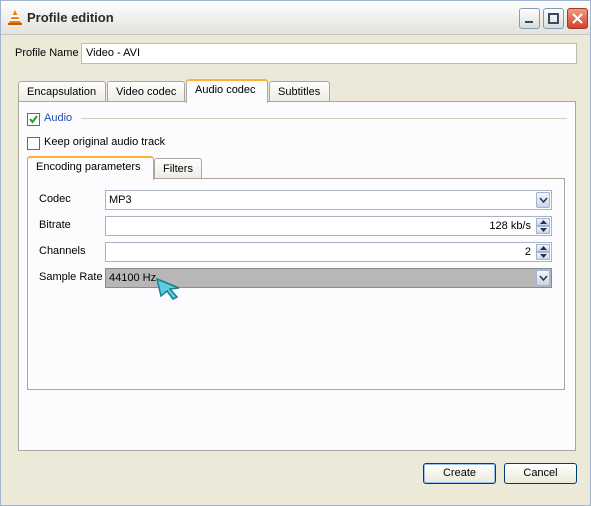 Image resolution: width=591 pixels, height=506 pixels. What do you see at coordinates (527, 252) in the screenshot?
I see `channels-value: 2` at bounding box center [527, 252].